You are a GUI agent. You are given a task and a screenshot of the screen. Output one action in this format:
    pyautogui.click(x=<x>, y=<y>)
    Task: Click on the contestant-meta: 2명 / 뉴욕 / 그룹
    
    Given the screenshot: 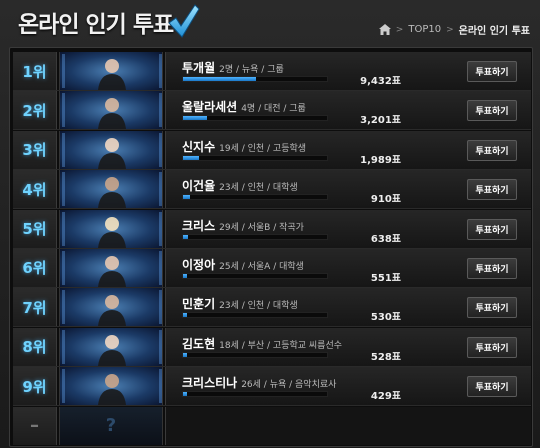 What is the action you would take?
    pyautogui.click(x=251, y=70)
    